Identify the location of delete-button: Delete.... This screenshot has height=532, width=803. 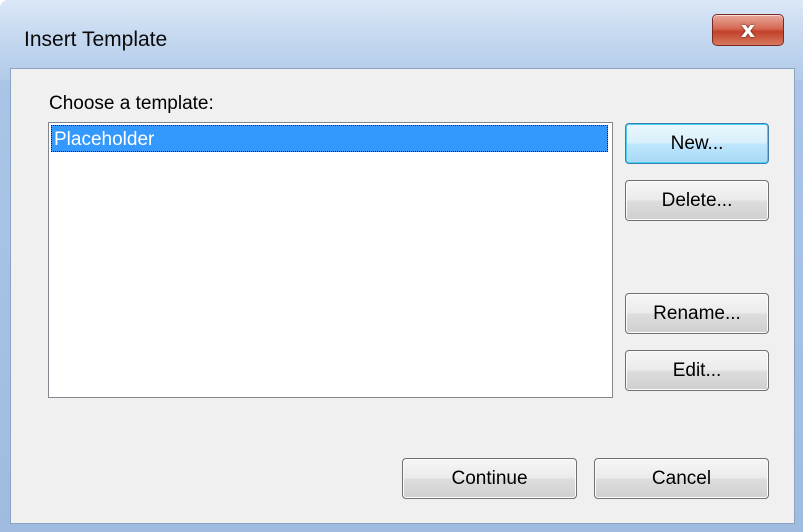
(697, 200).